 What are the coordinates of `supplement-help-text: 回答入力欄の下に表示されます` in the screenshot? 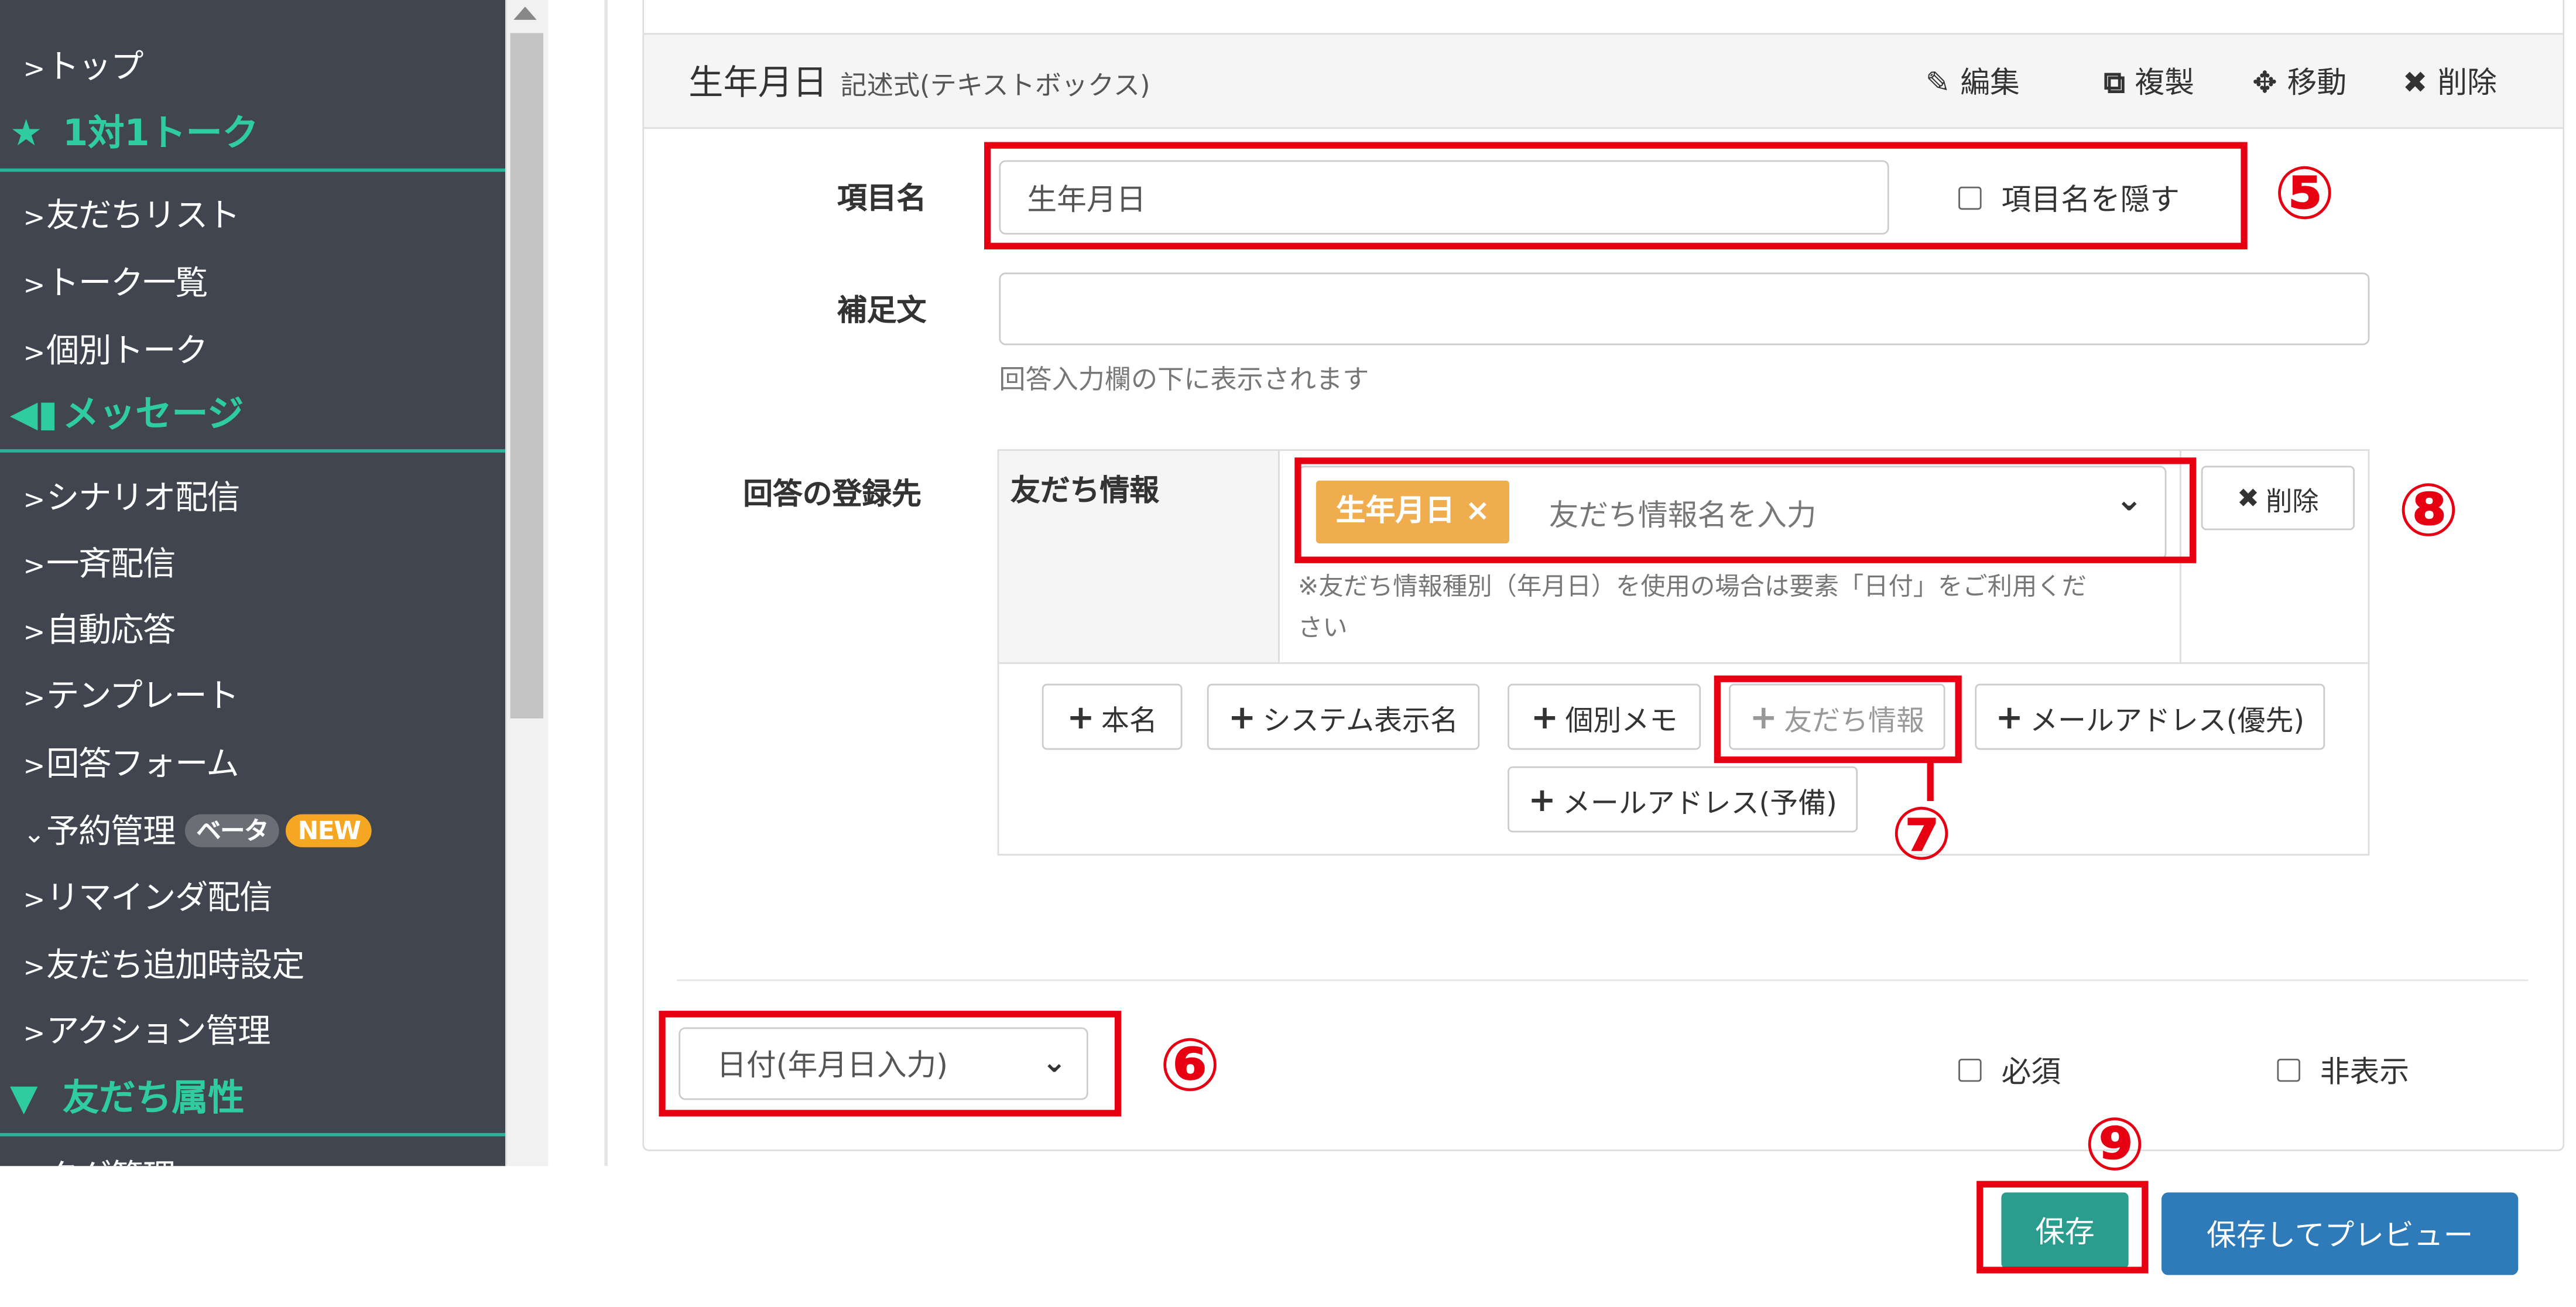 It's located at (1184, 379).